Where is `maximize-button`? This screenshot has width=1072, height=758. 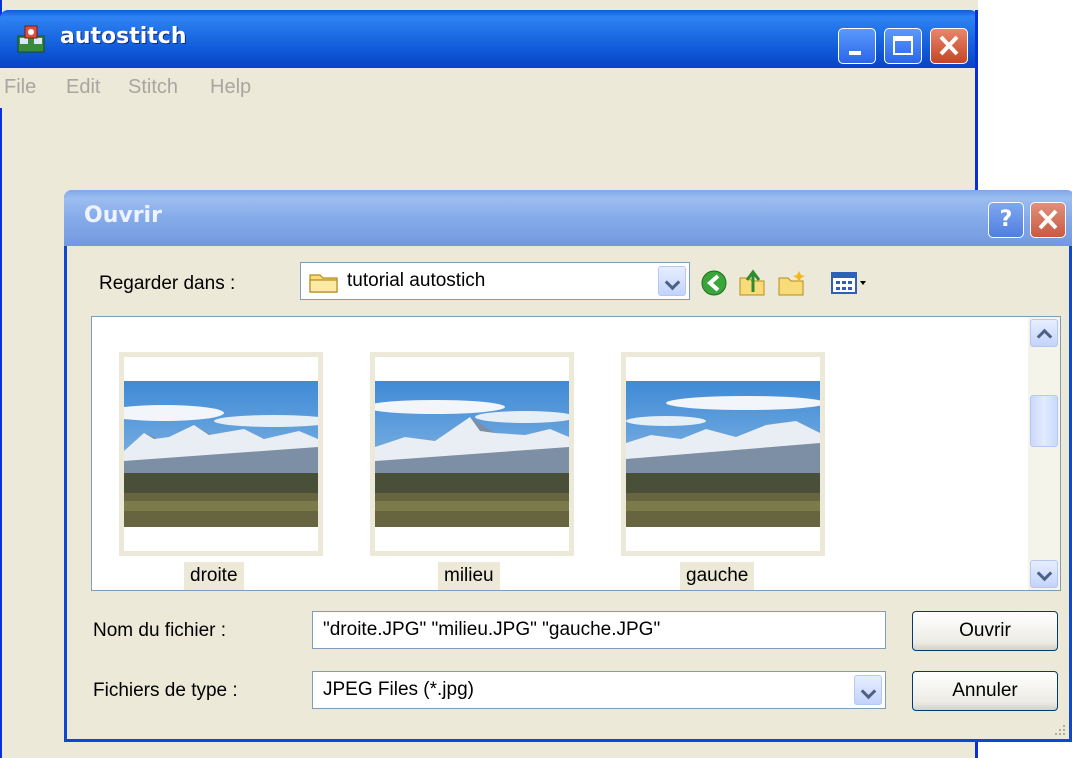 maximize-button is located at coordinates (903, 46).